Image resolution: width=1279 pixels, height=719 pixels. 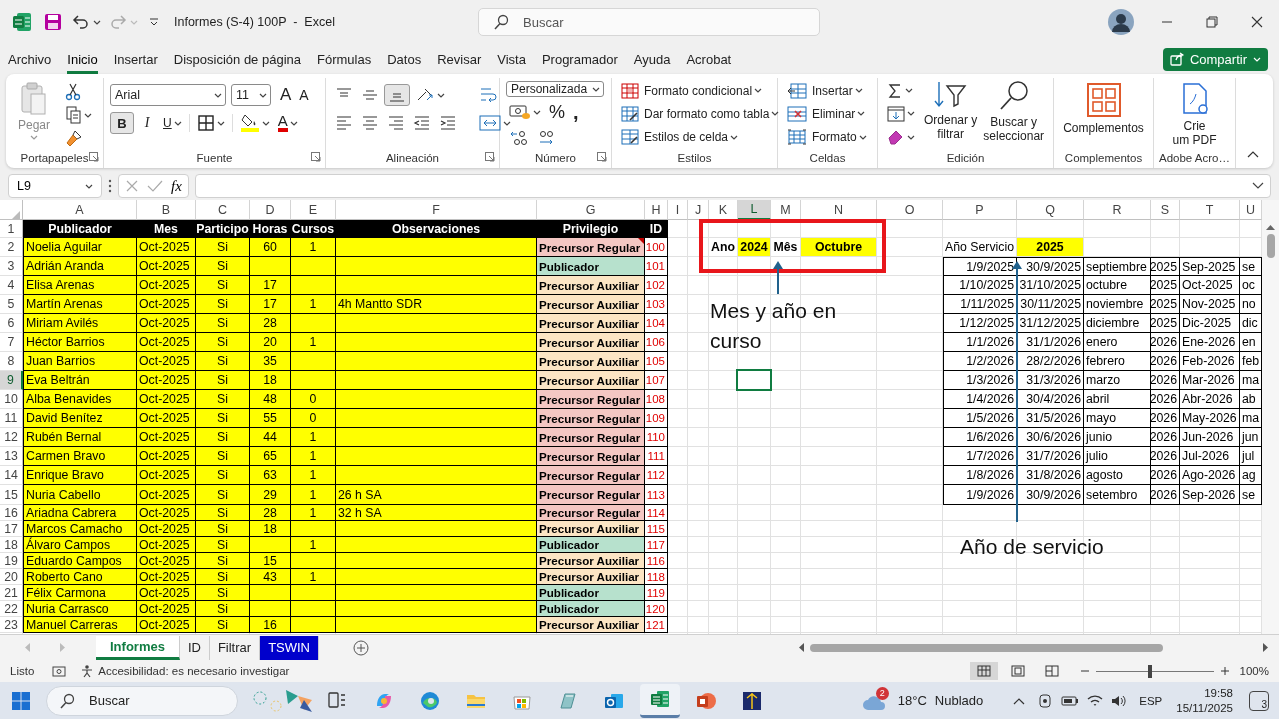 I want to click on scroll-right-icon, so click(x=1266, y=647).